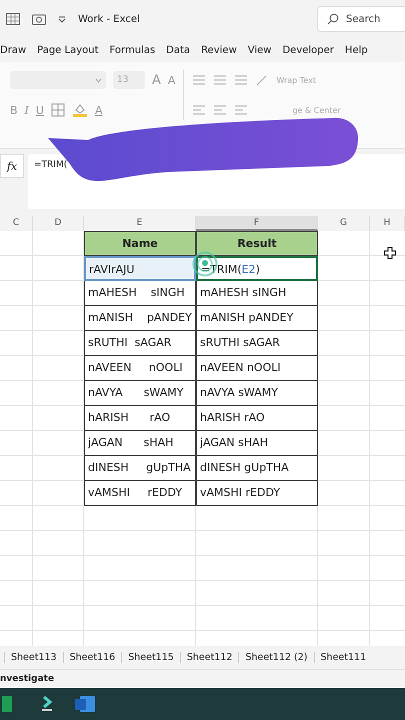 This screenshot has height=720, width=405. What do you see at coordinates (58, 223) in the screenshot?
I see `column-header: D` at bounding box center [58, 223].